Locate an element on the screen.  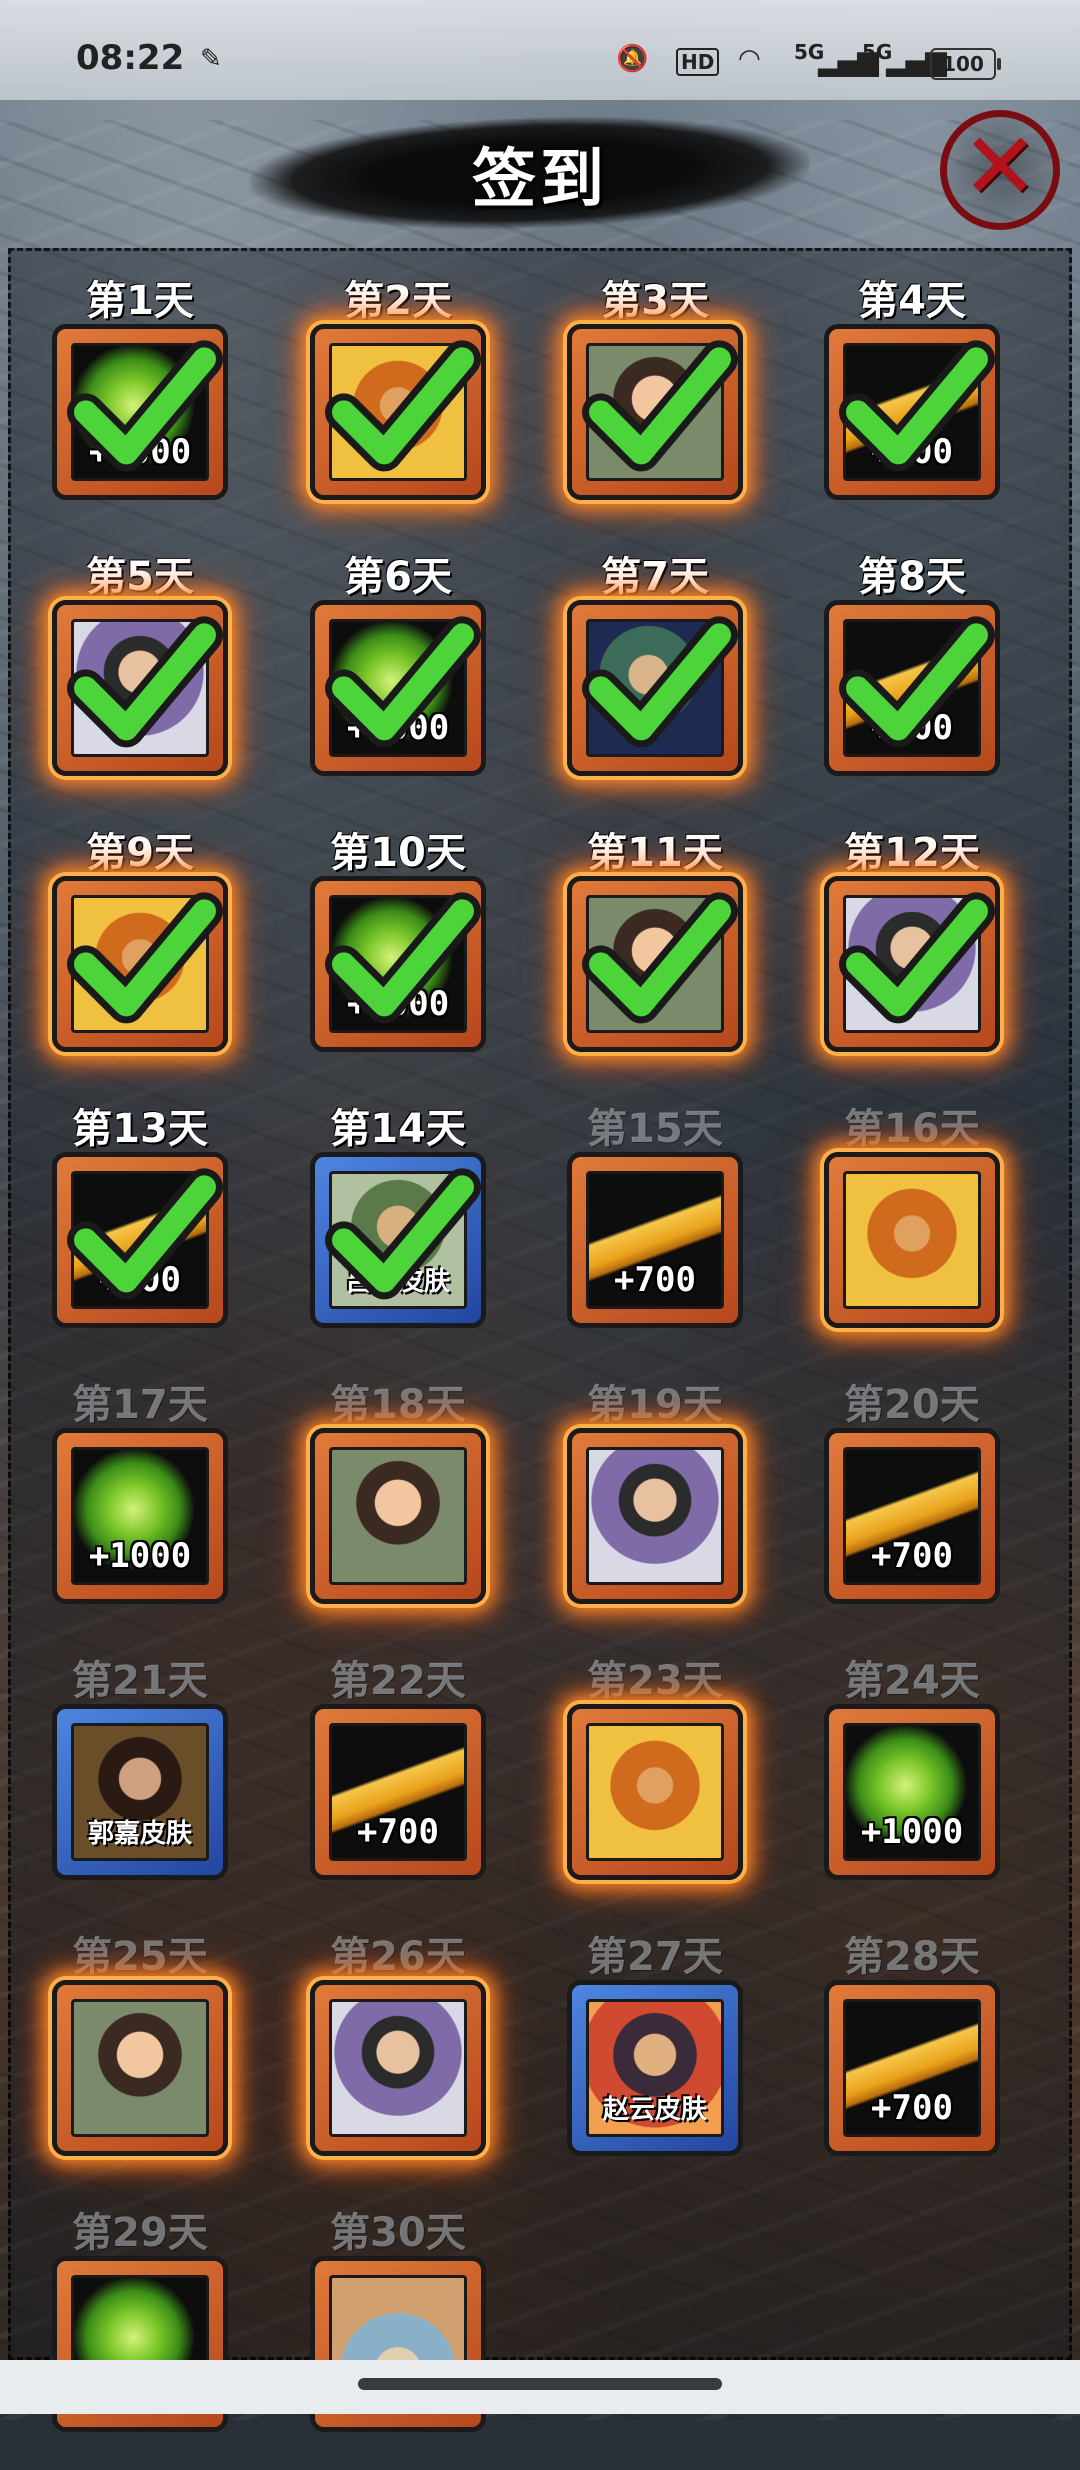
day-label: 第28天 is located at coordinates (912, 1957).